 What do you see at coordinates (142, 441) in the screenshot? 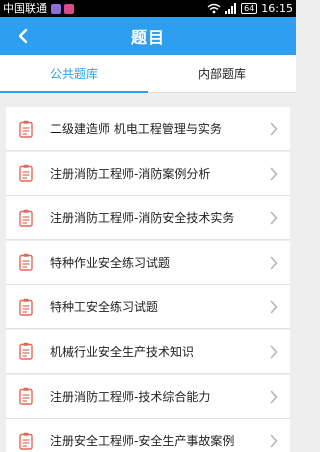
I see `list-item-label: 注册安全工程师-安全生产事故案例` at bounding box center [142, 441].